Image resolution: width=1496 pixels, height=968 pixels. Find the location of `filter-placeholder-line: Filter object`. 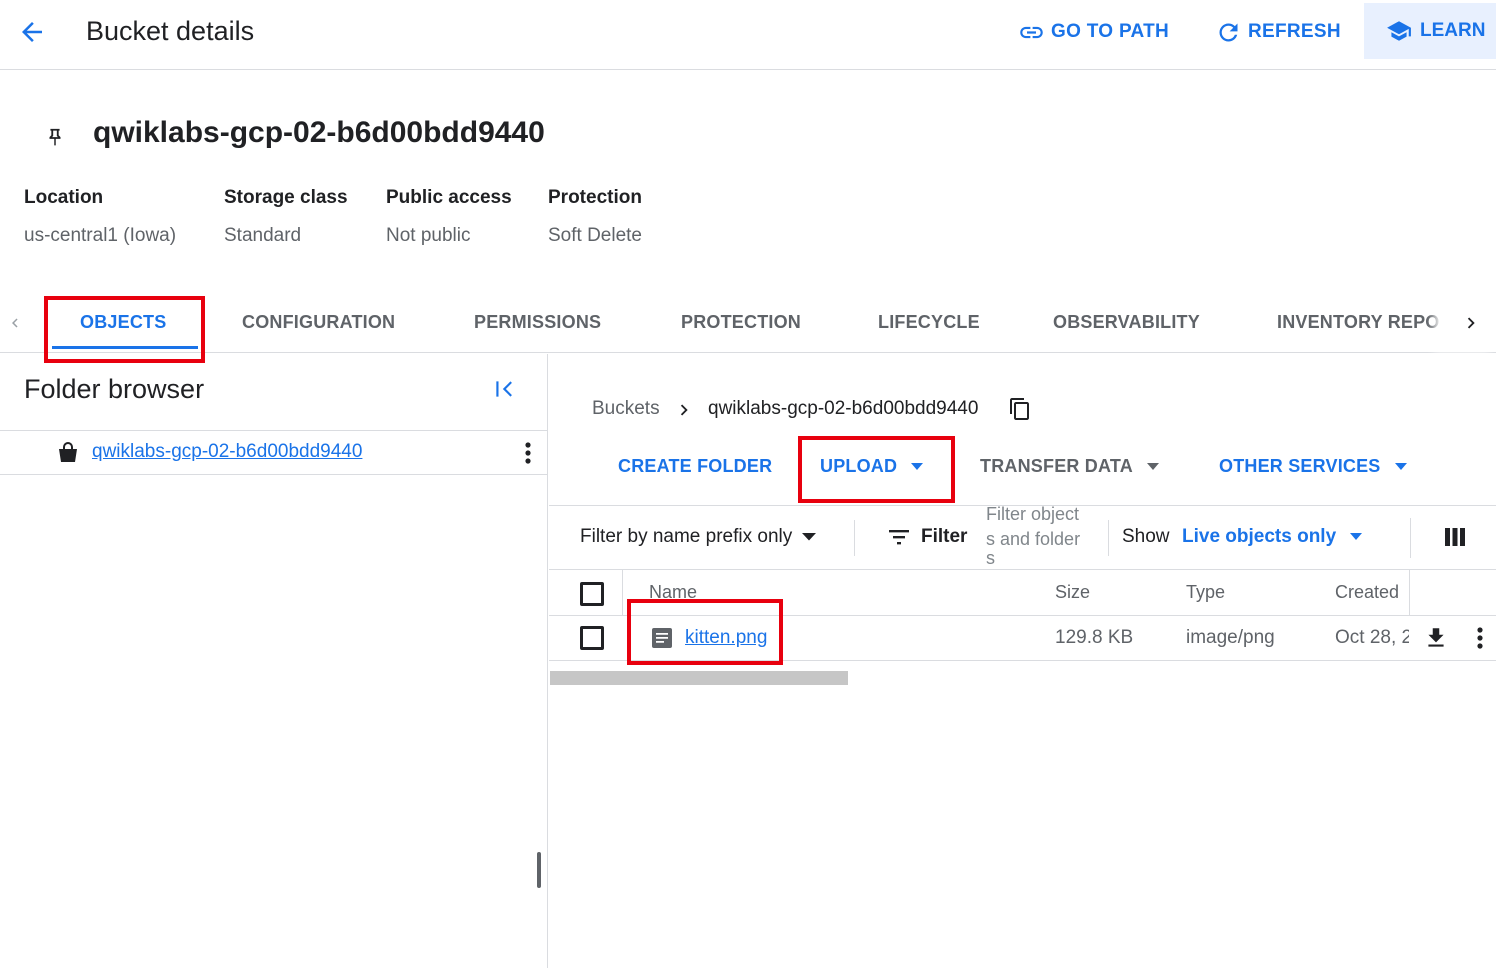

filter-placeholder-line: Filter object is located at coordinates (1033, 514).